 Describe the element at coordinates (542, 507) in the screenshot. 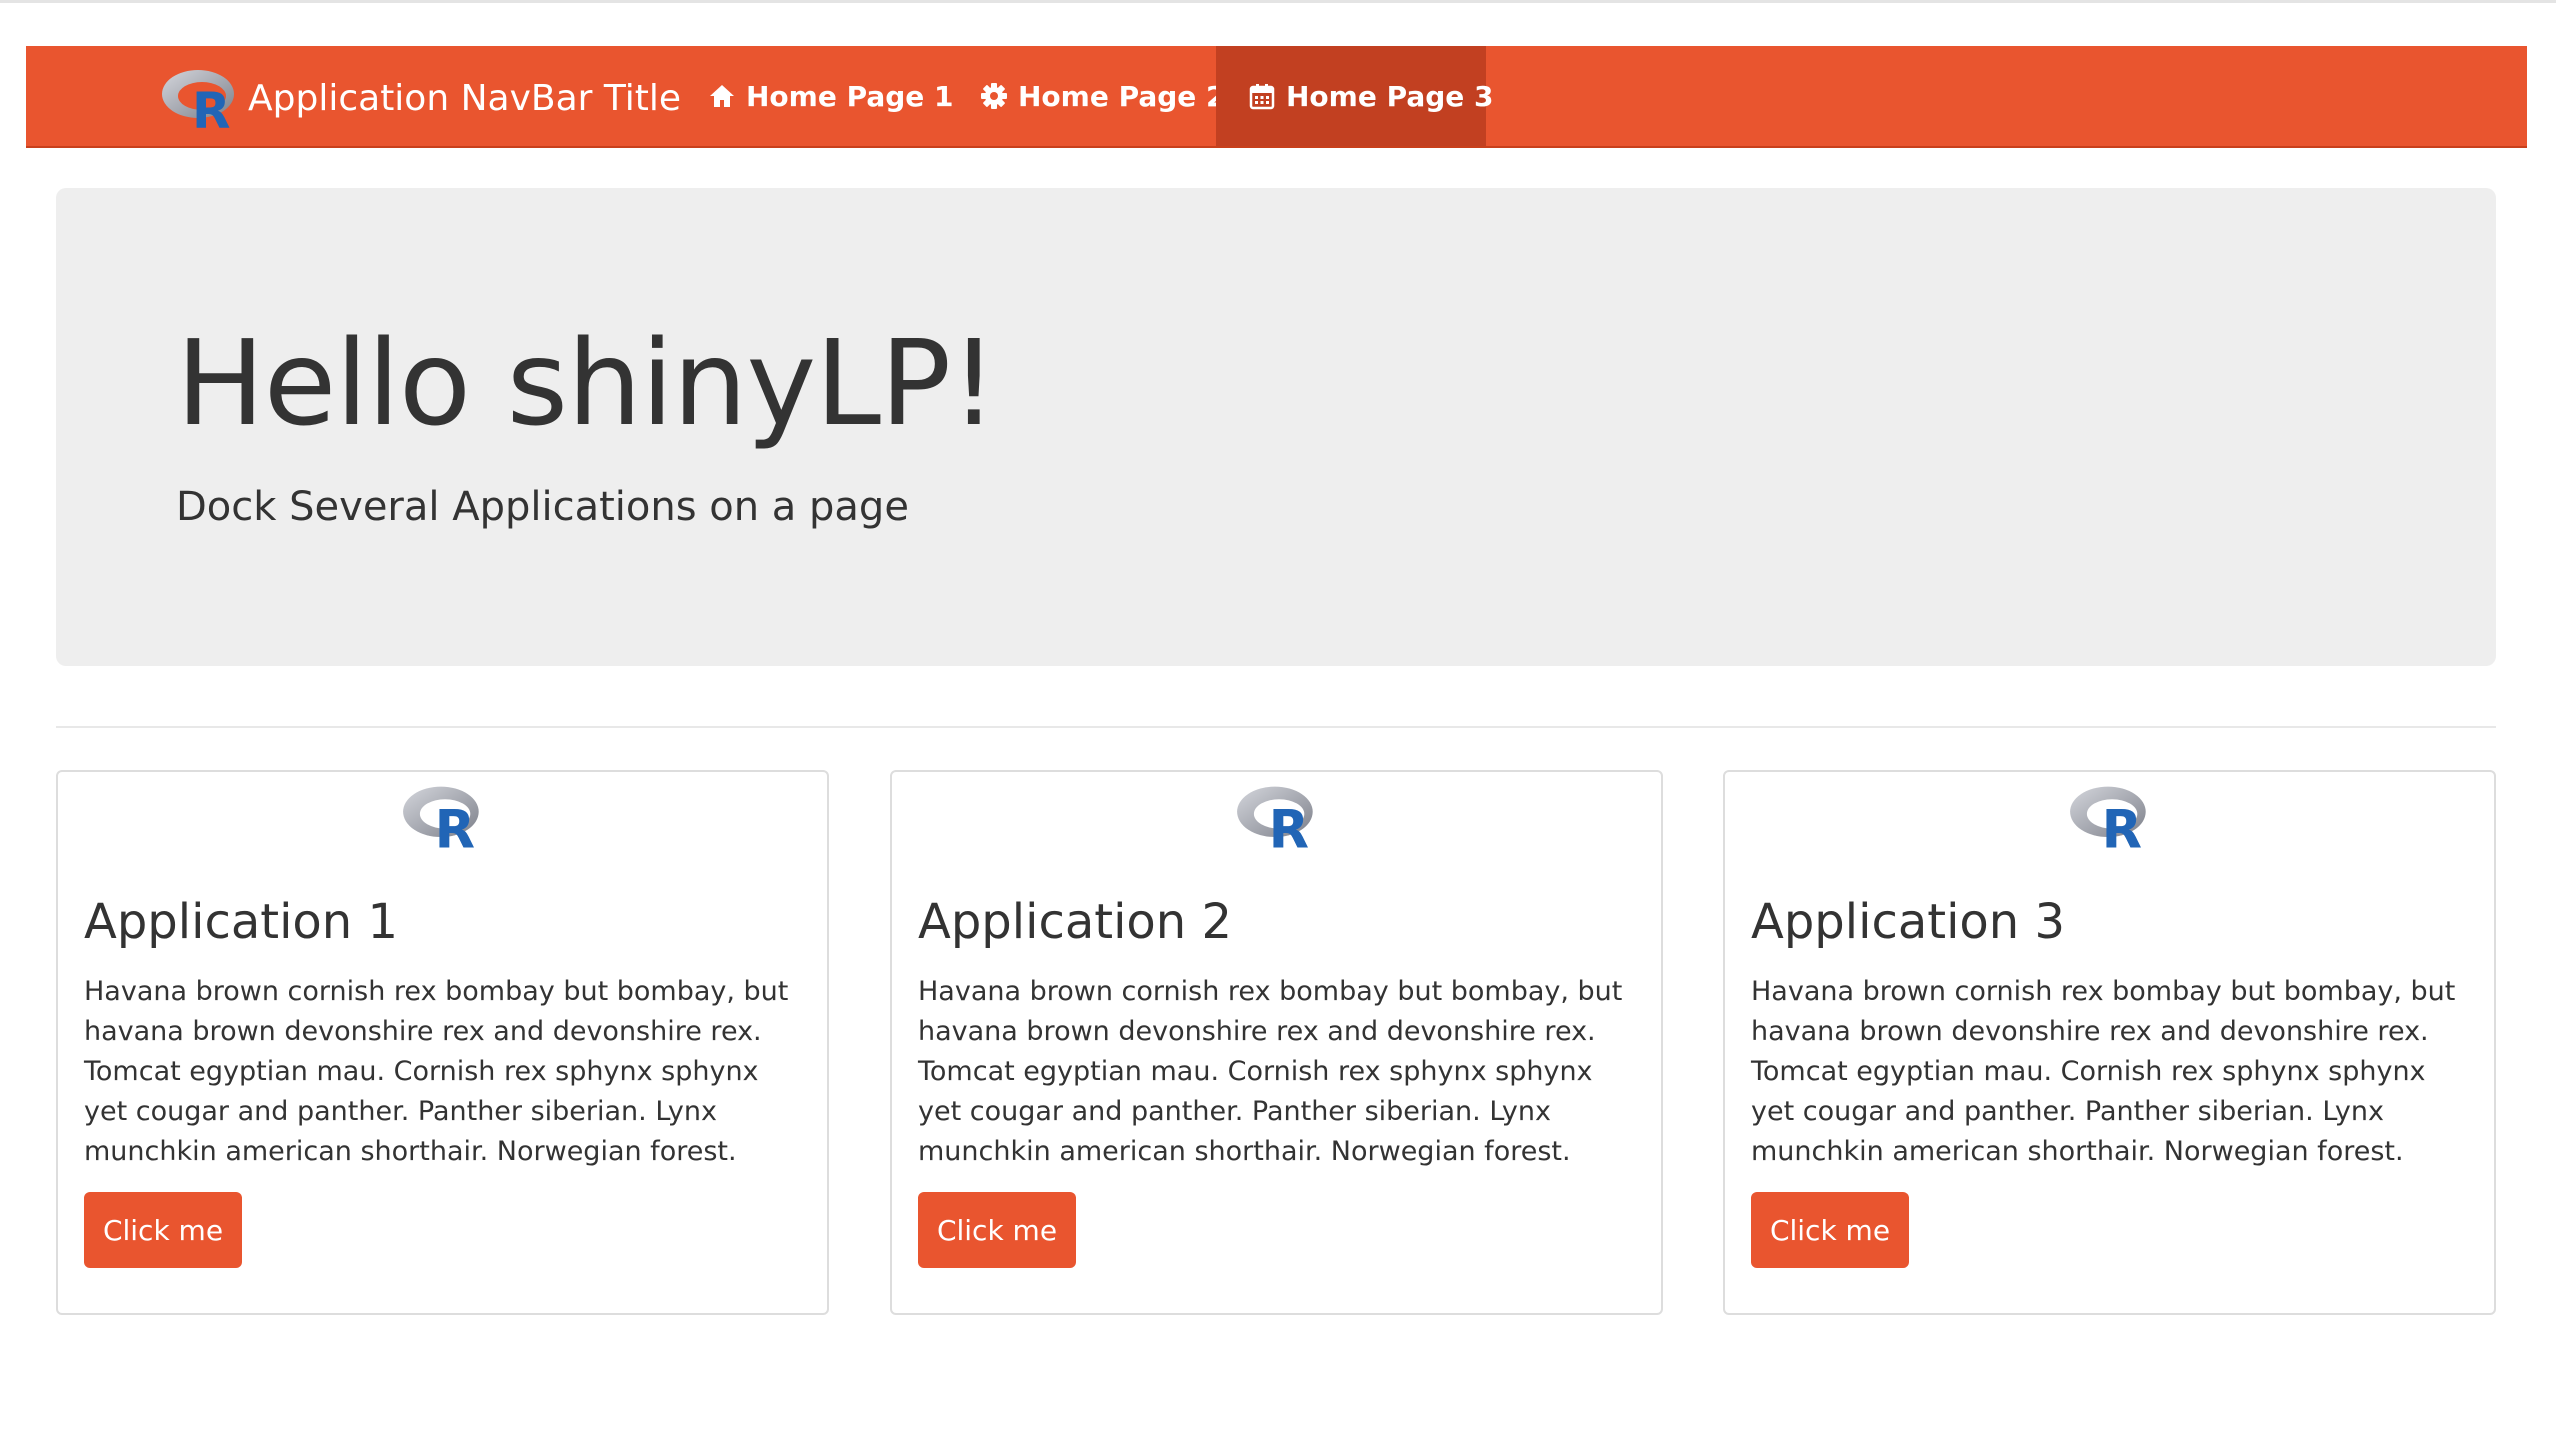

I see `page-subtitle: Dock Several Applications on a page` at that location.